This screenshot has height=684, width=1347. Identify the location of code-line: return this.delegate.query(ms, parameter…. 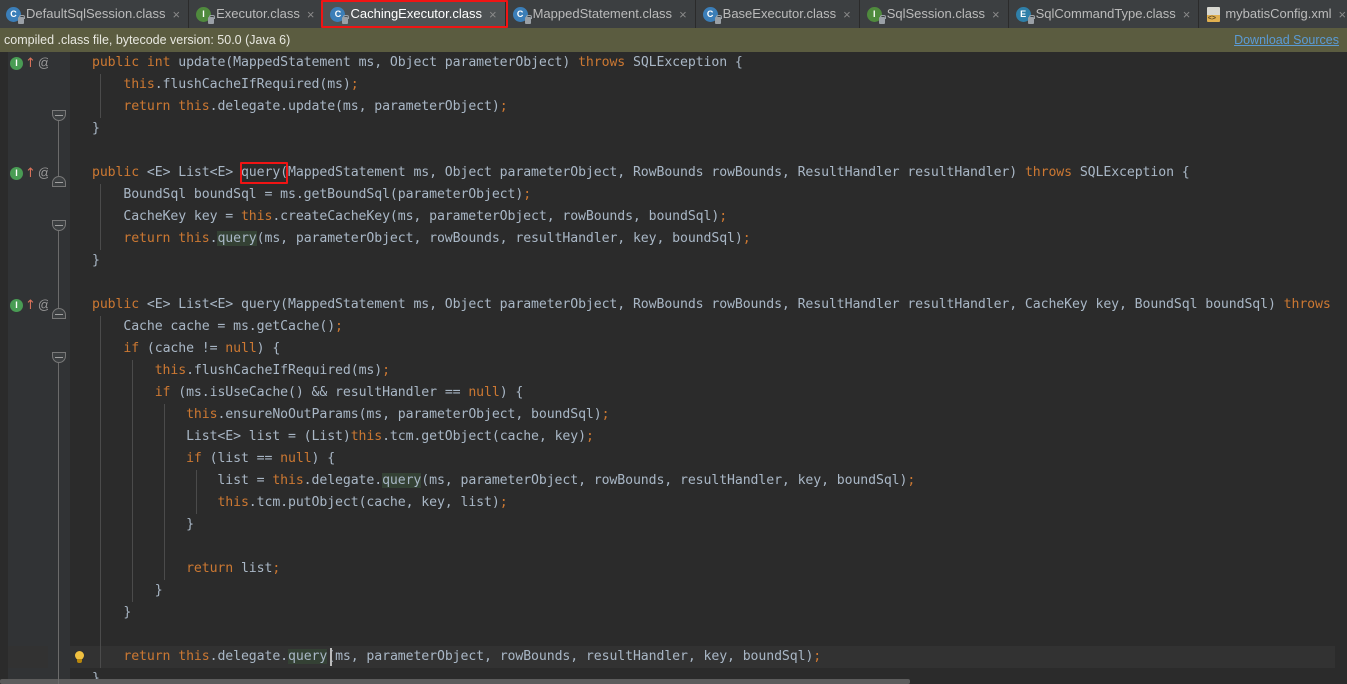
(456, 657).